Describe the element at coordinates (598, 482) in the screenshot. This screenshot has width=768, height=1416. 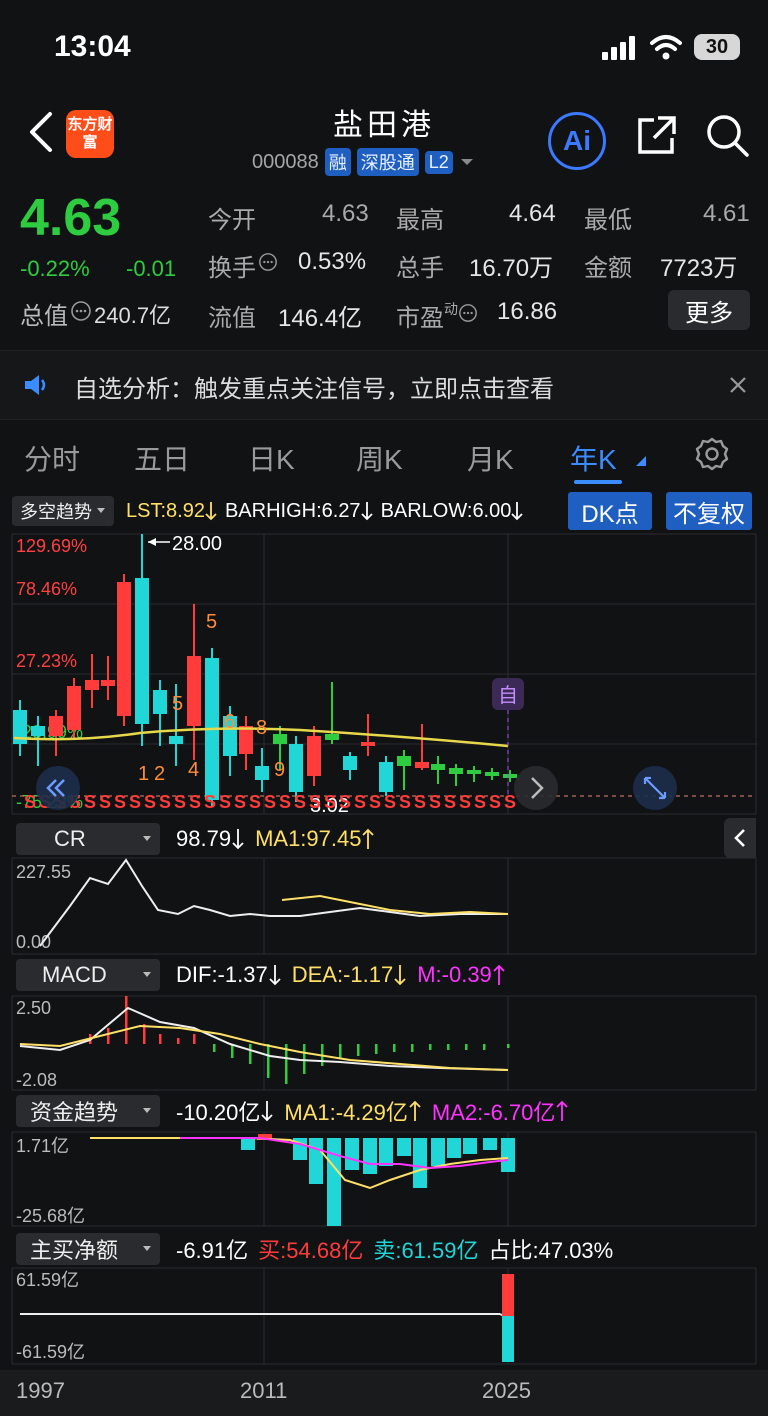
I see `active-tab-indicator` at that location.